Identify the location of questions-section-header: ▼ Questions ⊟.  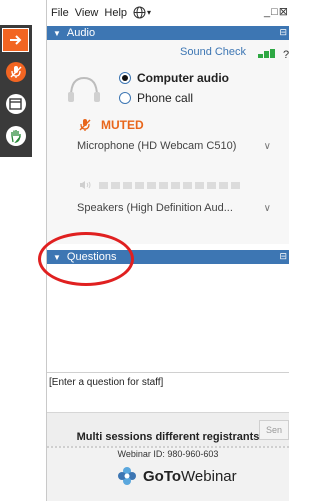
(168, 257).